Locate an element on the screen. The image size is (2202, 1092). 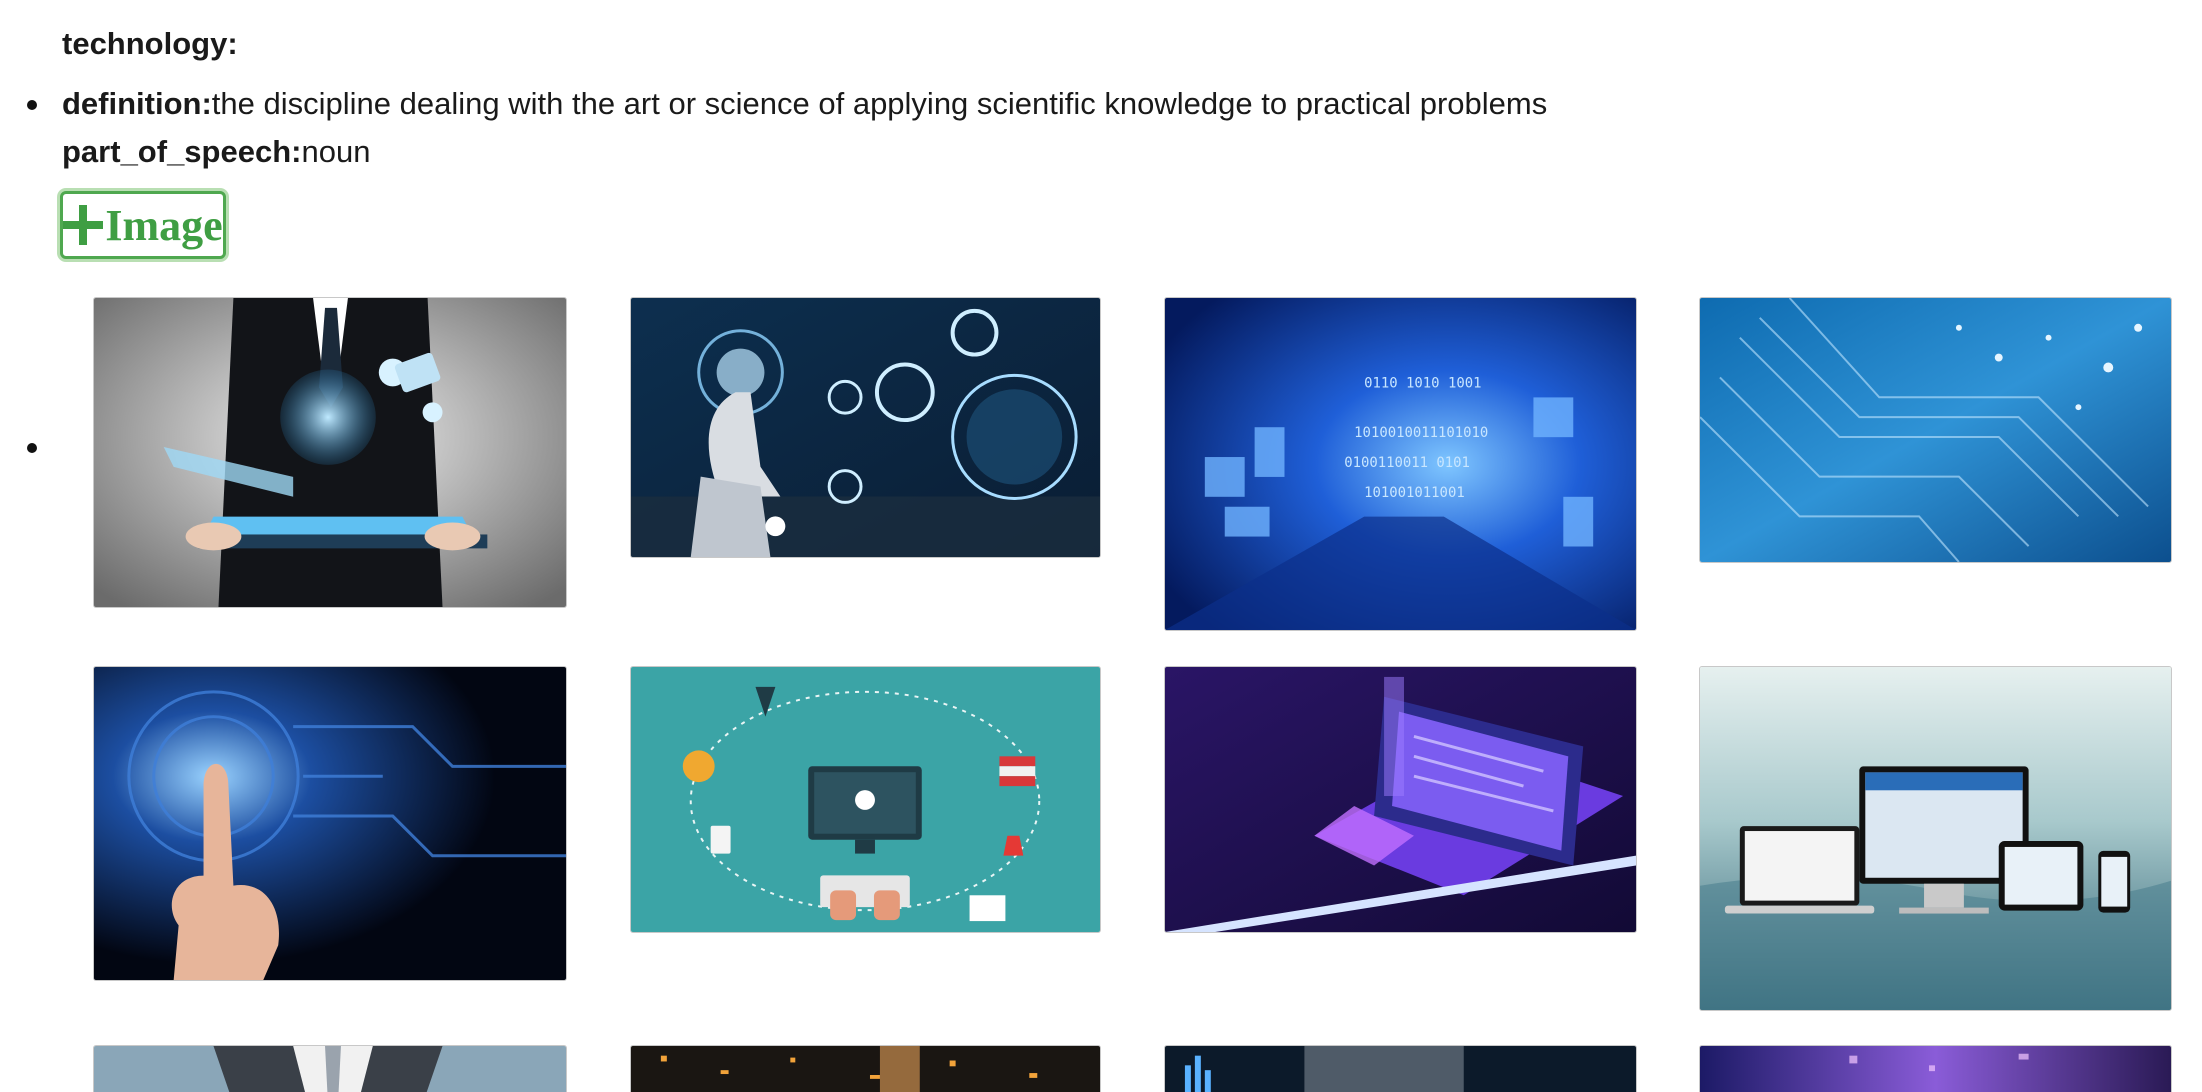
plus-icon is located at coordinates (83, 225).